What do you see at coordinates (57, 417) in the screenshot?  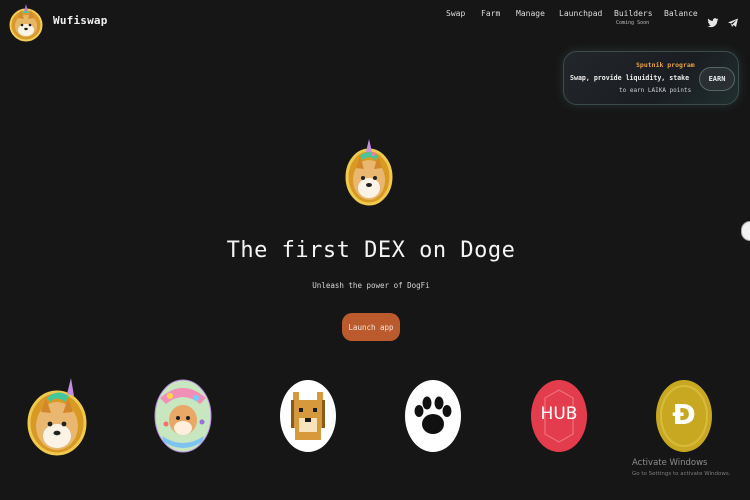 I see `wufi-unicorn-doge-logo` at bounding box center [57, 417].